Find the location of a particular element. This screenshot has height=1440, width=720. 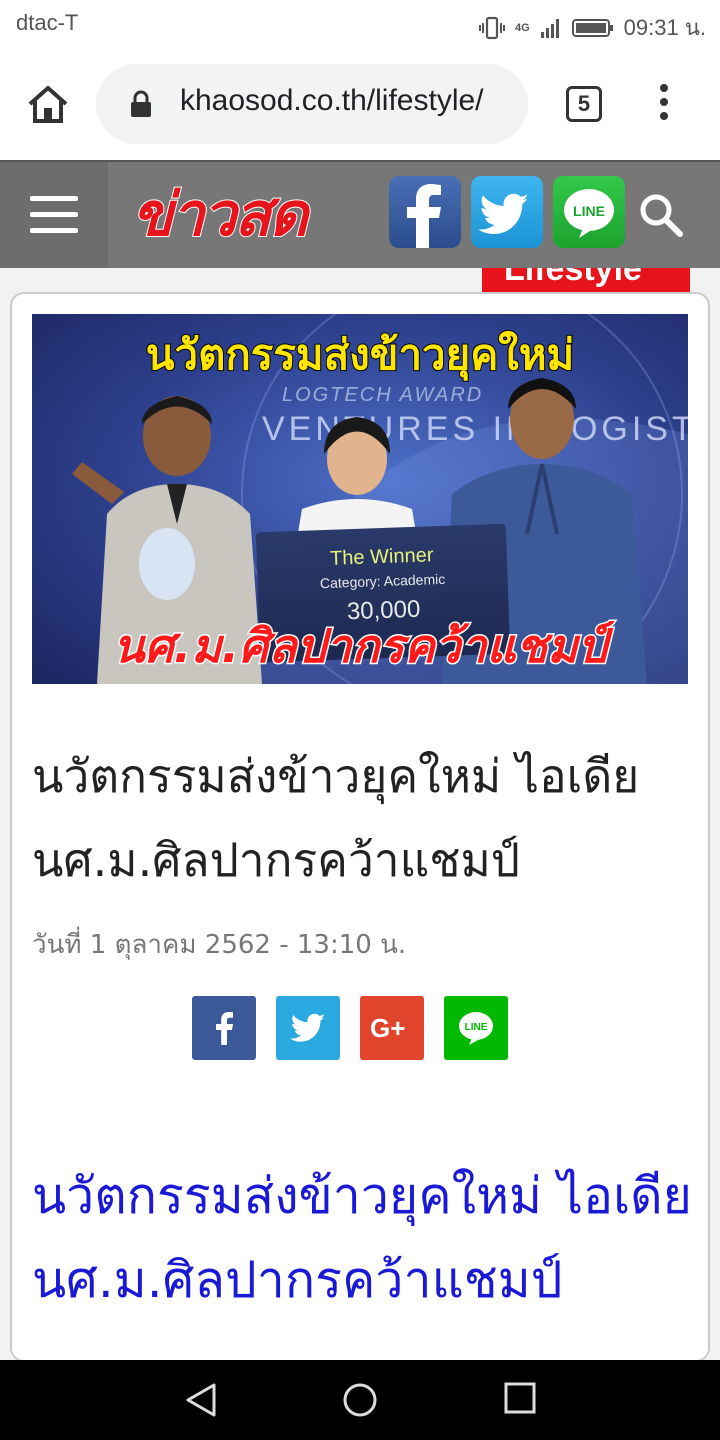

url-text: khaosod.co.th/lifestyle/ is located at coordinates (332, 100).